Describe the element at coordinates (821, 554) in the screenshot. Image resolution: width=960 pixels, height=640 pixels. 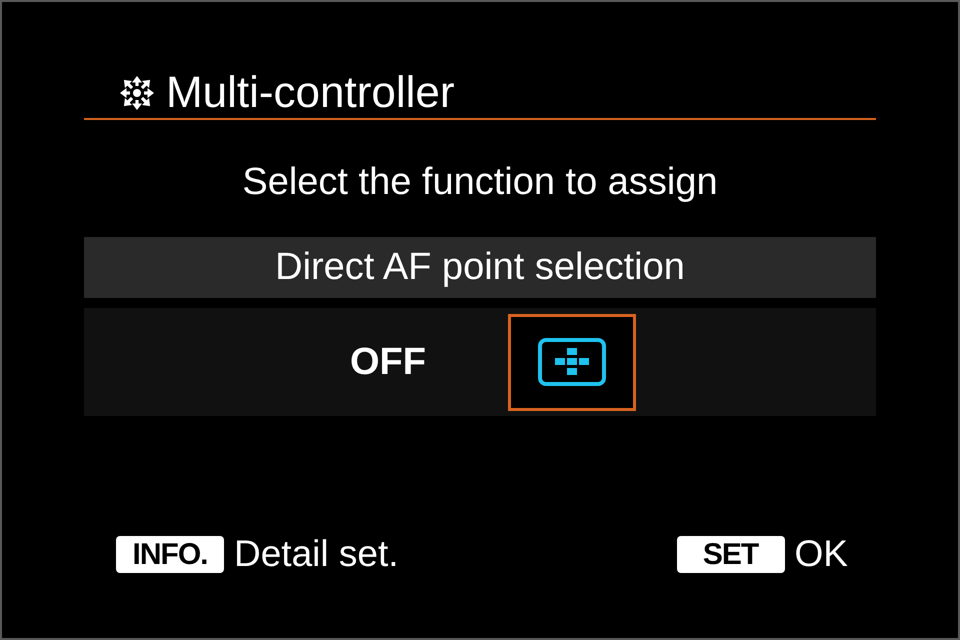
I see `hint-text: OK` at that location.